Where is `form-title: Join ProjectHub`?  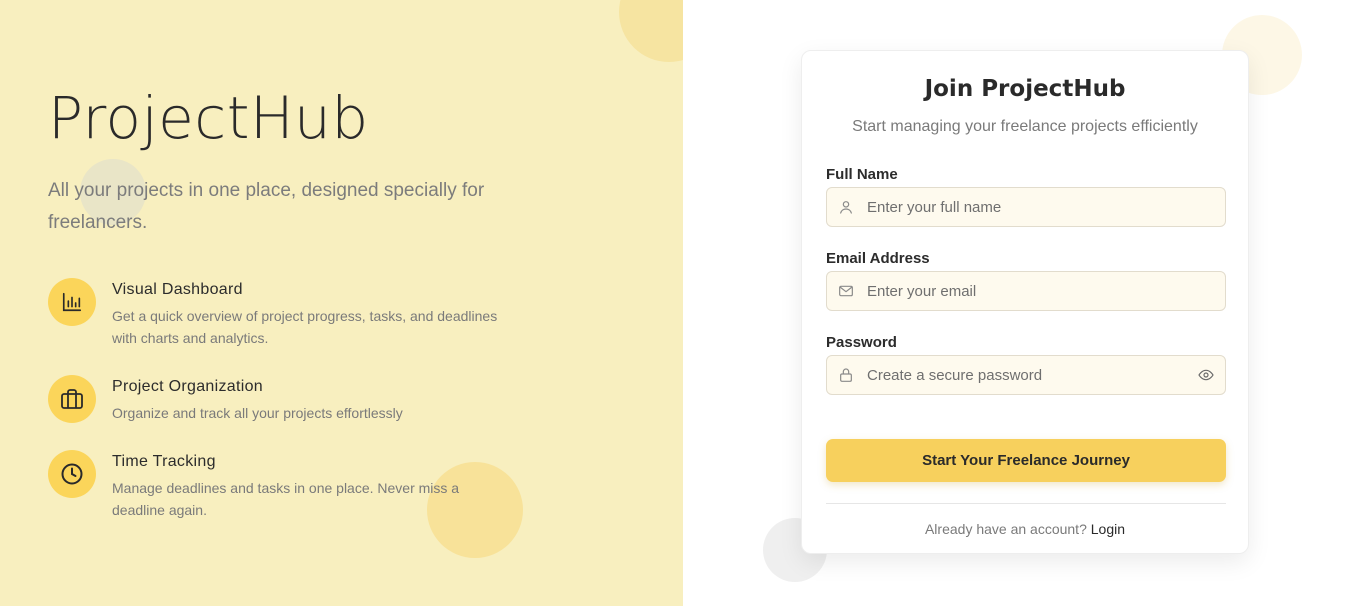
form-title: Join ProjectHub is located at coordinates (1025, 89).